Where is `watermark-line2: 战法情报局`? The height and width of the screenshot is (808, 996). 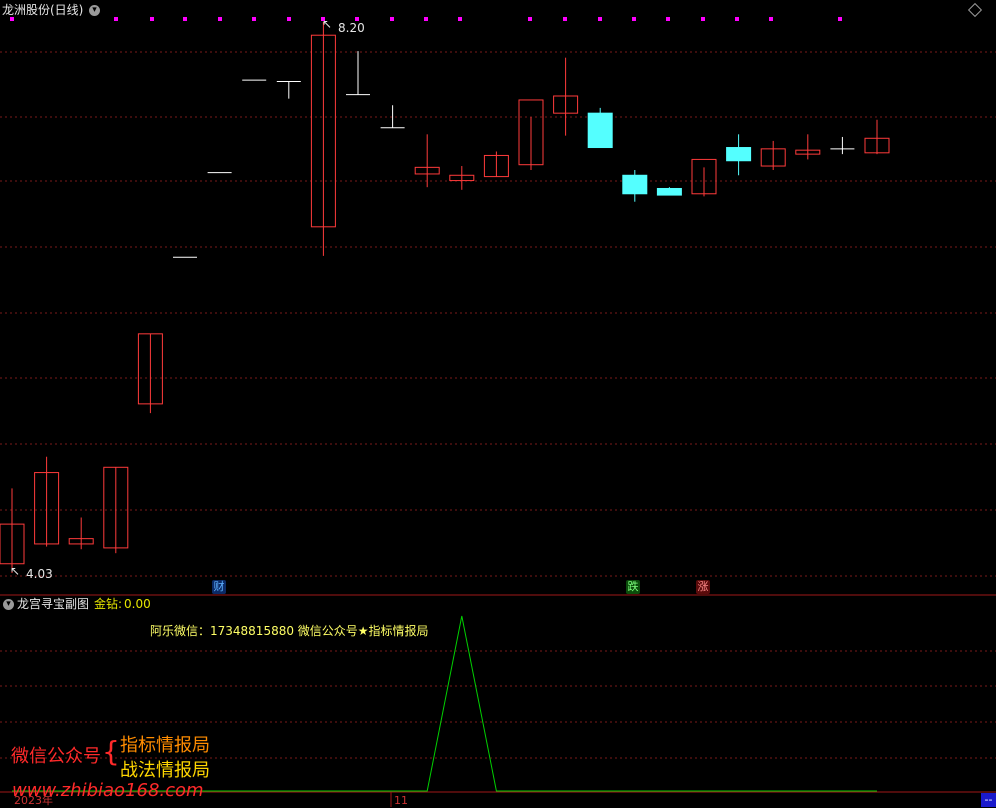 watermark-line2: 战法情报局 is located at coordinates (165, 770).